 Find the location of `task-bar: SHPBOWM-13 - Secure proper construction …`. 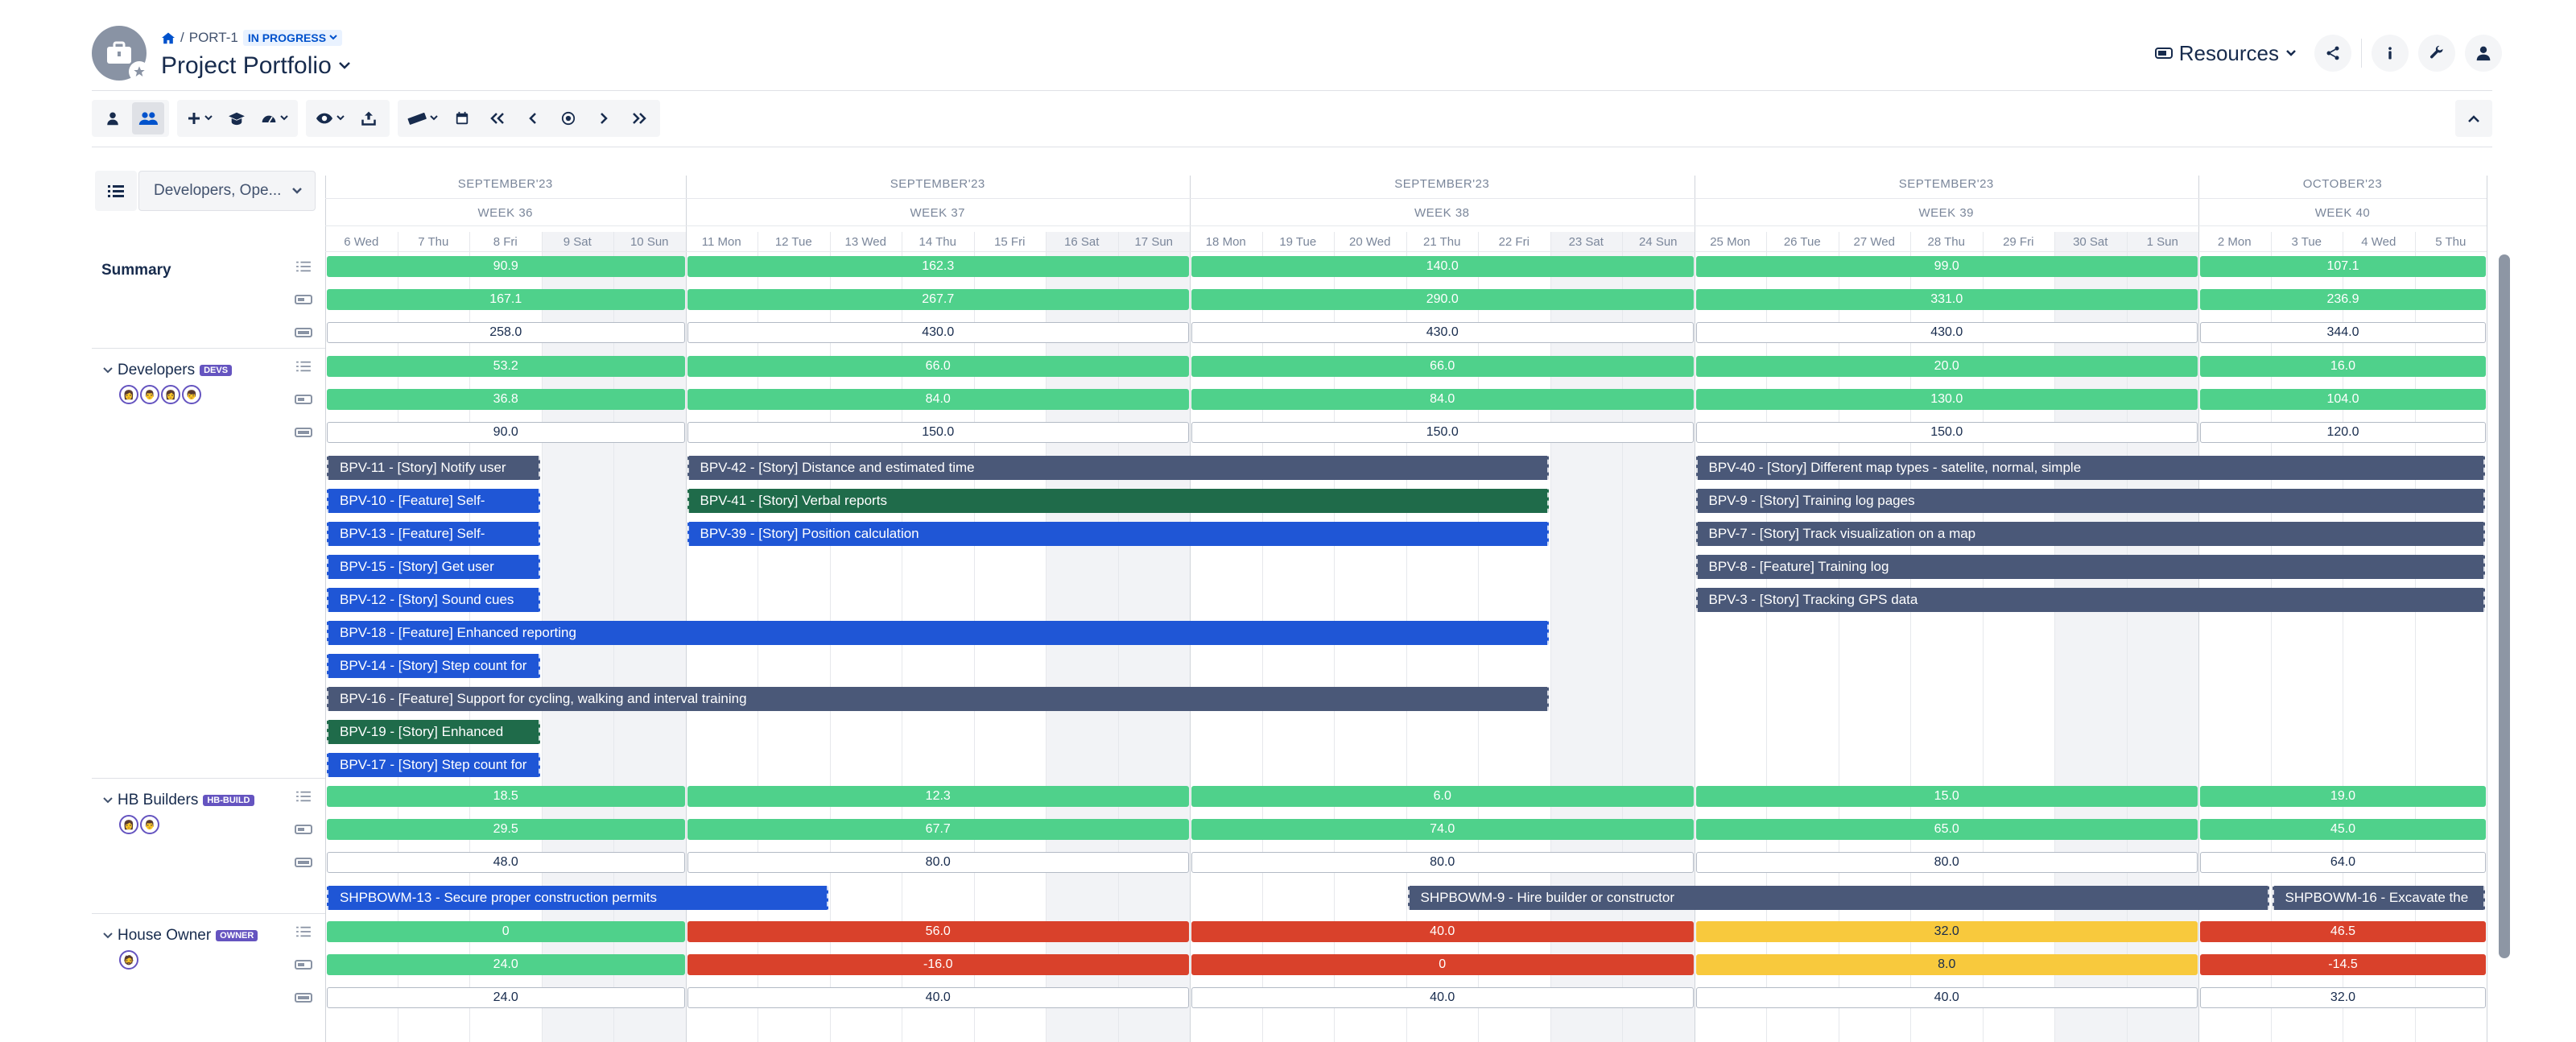

task-bar: SHPBOWM-13 - Secure proper construction … is located at coordinates (577, 898).